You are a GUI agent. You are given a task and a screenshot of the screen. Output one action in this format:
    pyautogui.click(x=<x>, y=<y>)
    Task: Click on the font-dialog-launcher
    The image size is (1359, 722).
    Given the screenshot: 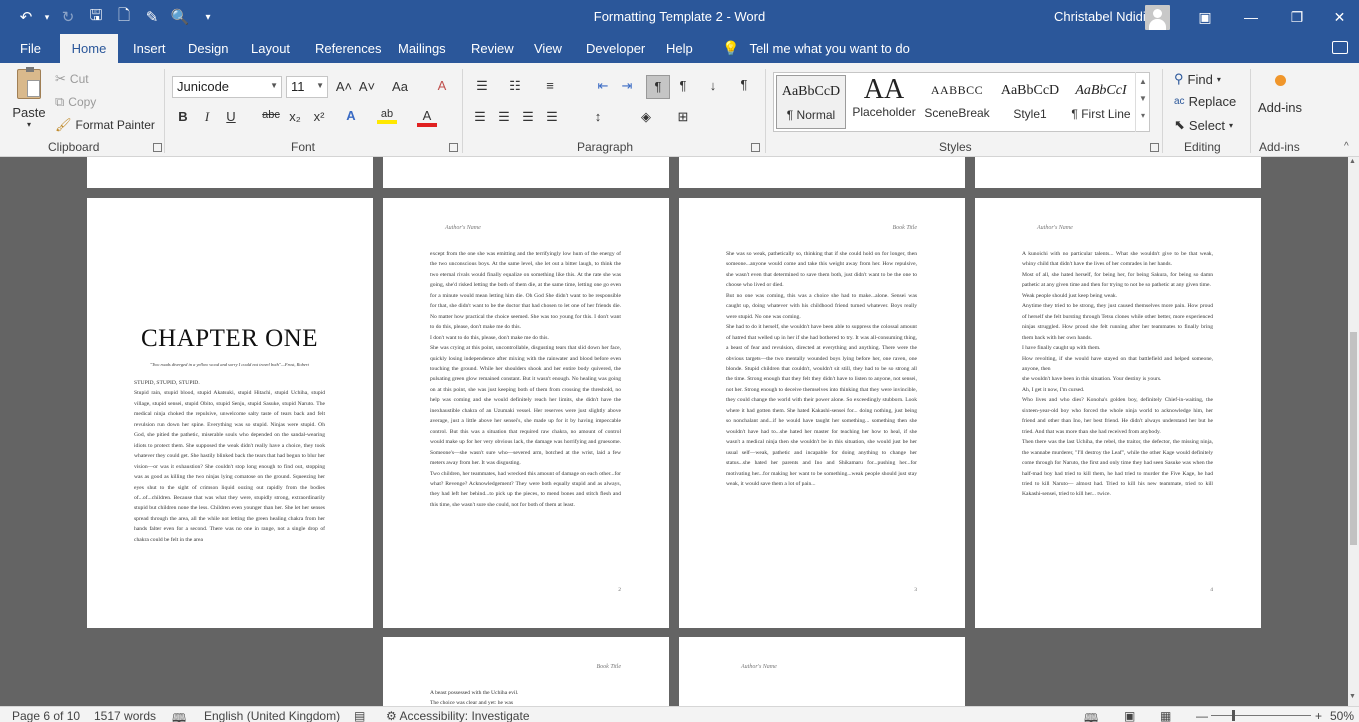 What is the action you would take?
    pyautogui.click(x=453, y=147)
    